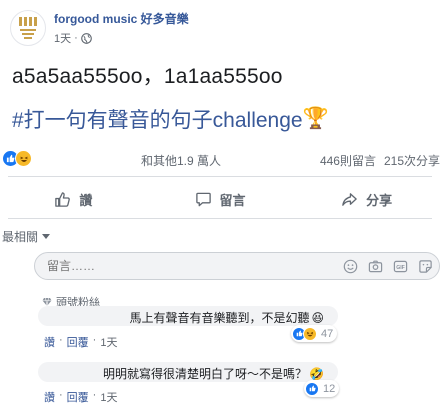 This screenshot has width=440, height=408. What do you see at coordinates (121, 38) in the screenshot?
I see `post-meta: 1天 ·` at bounding box center [121, 38].